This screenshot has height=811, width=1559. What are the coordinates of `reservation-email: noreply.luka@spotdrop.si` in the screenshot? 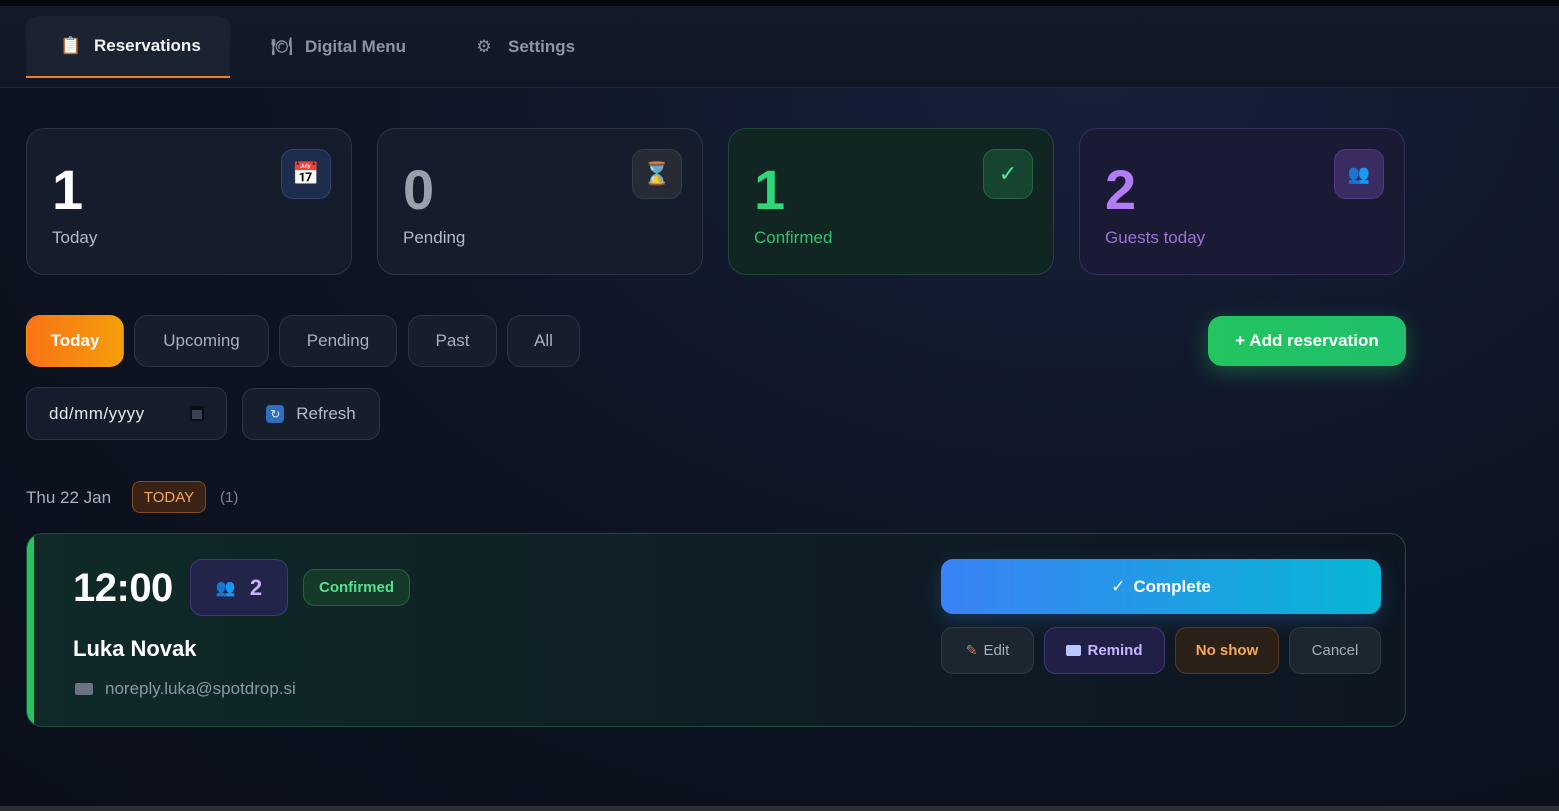 It's located at (185, 689).